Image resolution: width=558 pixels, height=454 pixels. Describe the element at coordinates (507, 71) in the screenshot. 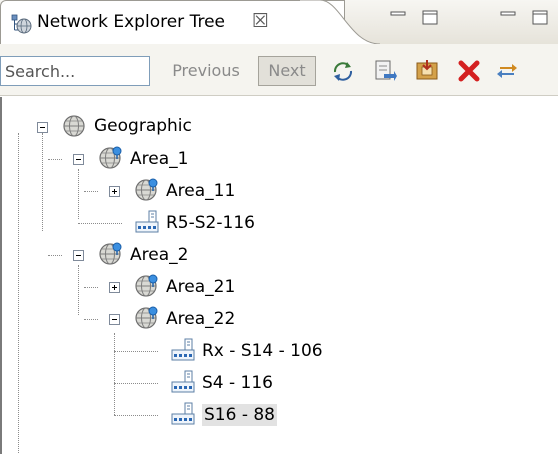

I see `sync-icon` at that location.